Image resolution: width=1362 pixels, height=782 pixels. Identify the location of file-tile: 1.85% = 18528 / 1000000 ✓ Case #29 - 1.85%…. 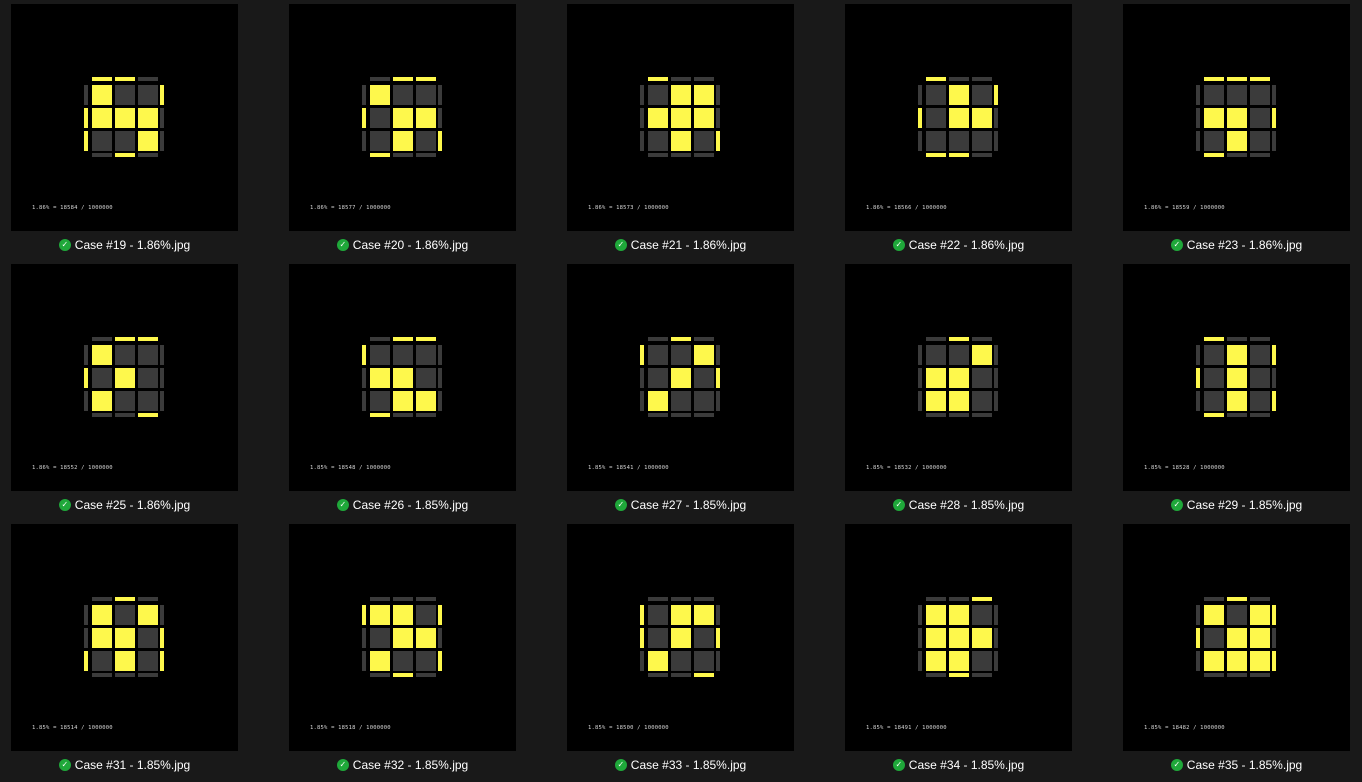
(1242, 392).